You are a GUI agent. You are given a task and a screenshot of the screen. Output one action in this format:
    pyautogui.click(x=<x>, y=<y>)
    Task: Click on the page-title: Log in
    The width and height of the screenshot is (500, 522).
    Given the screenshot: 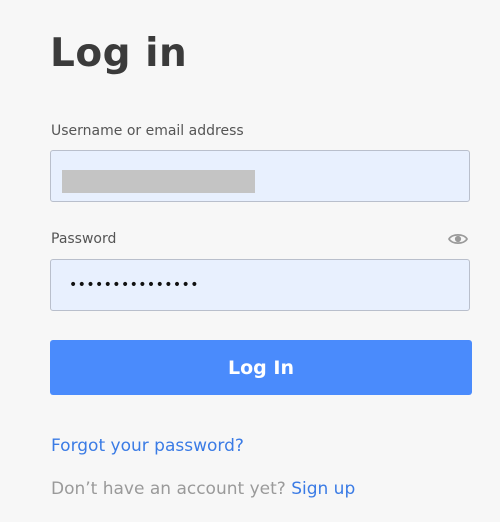 What is the action you would take?
    pyautogui.click(x=119, y=53)
    